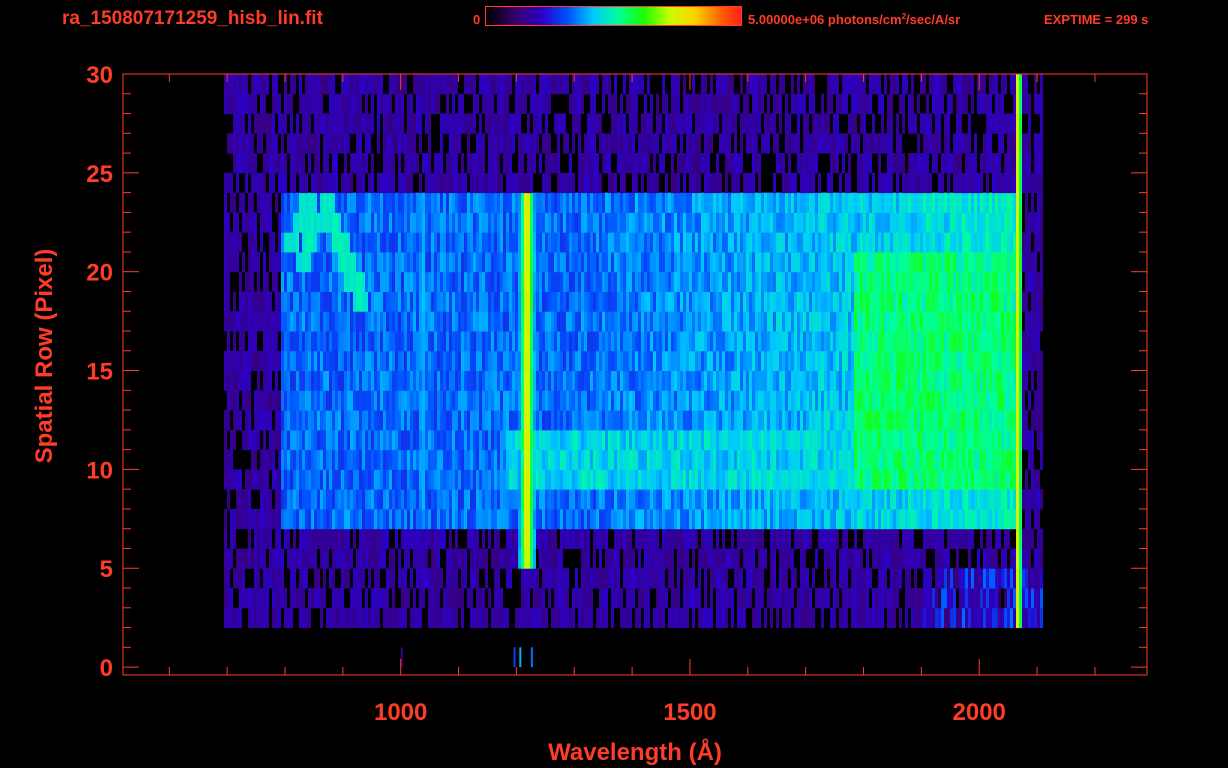 The height and width of the screenshot is (768, 1228). I want to click on y-tick-label: 15, so click(99, 372).